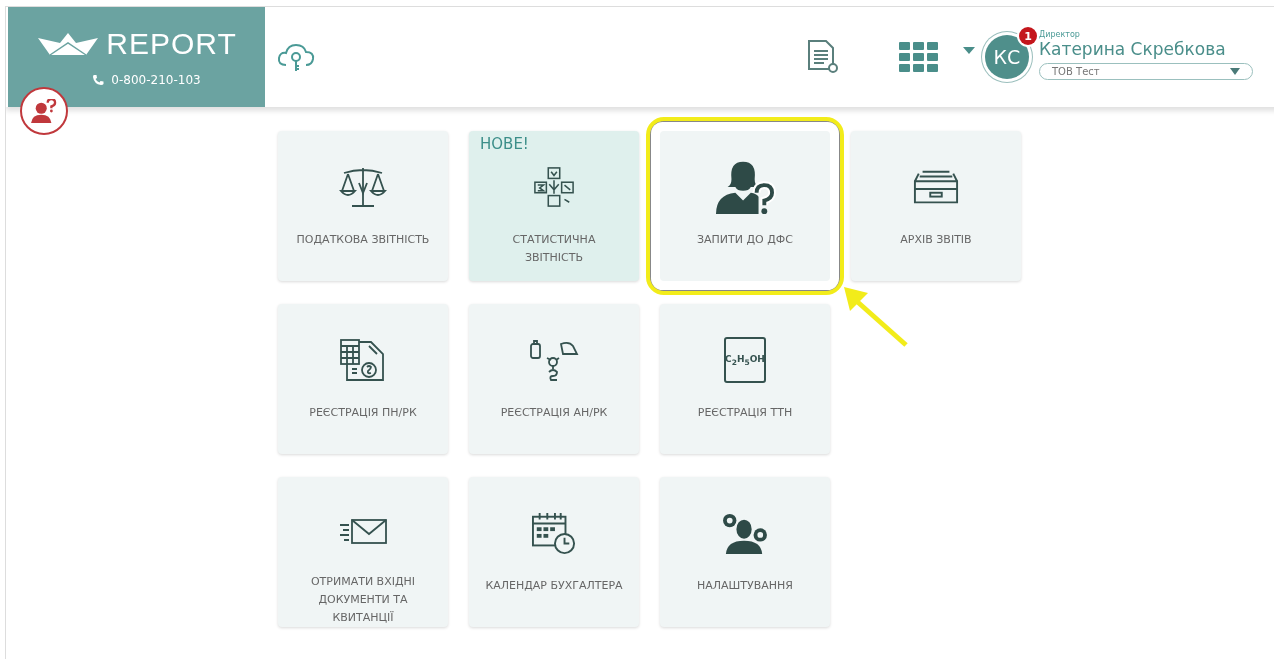 This screenshot has height=659, width=1274. What do you see at coordinates (363, 600) in the screenshot?
I see `tile-label: ОТРИМАТИ ВХІДНІ ДОКУМЕНТИ ТА КВИТАНЦІЇ` at bounding box center [363, 600].